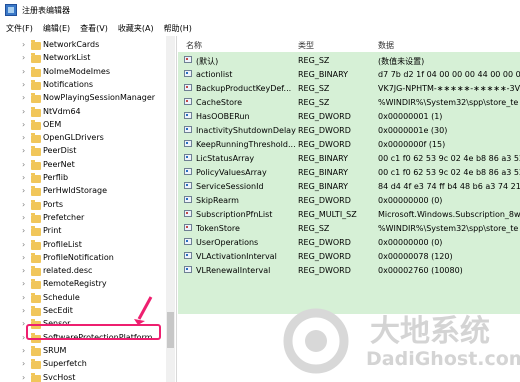  I want to click on menu-view: 查看(V), so click(94, 28).